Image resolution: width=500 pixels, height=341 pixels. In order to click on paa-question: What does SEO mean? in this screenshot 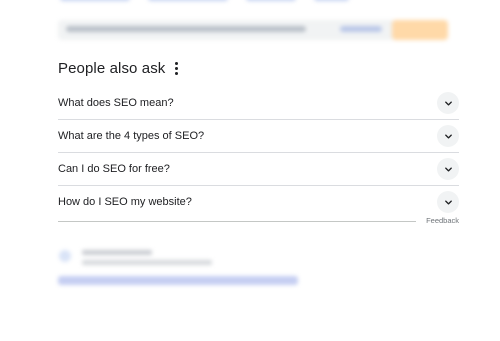, I will do `click(258, 103)`.